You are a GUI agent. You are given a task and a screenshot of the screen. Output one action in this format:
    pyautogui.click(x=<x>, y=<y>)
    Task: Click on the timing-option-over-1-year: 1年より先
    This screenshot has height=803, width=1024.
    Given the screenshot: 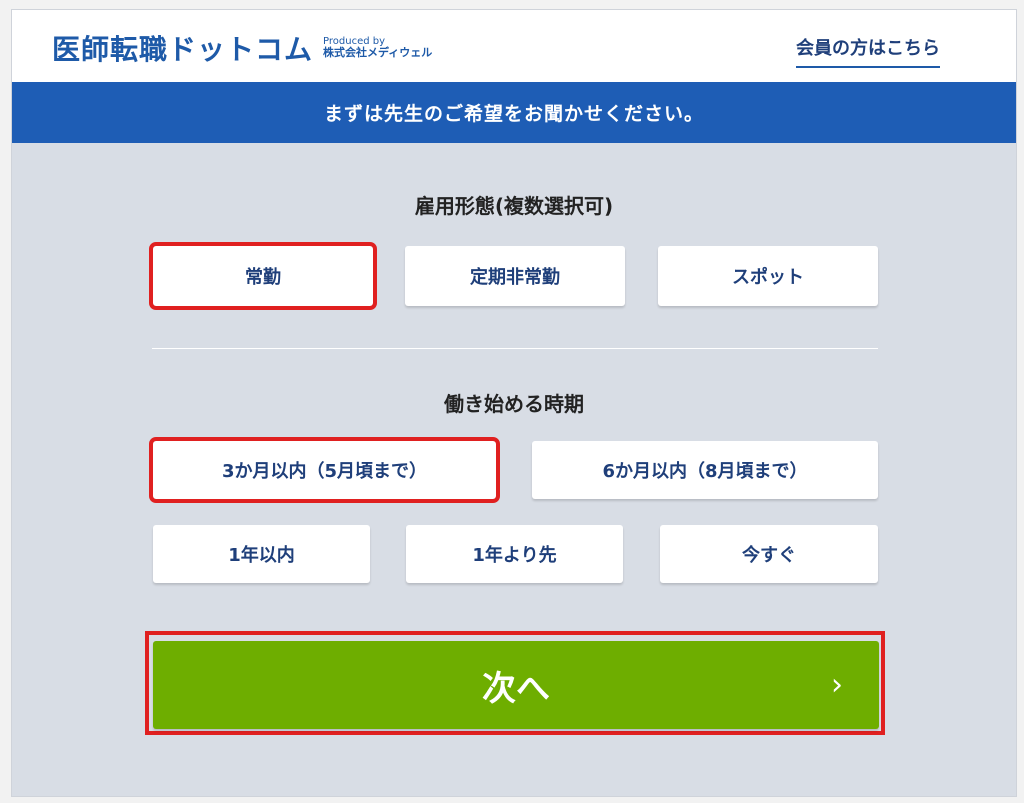 What is the action you would take?
    pyautogui.click(x=514, y=554)
    